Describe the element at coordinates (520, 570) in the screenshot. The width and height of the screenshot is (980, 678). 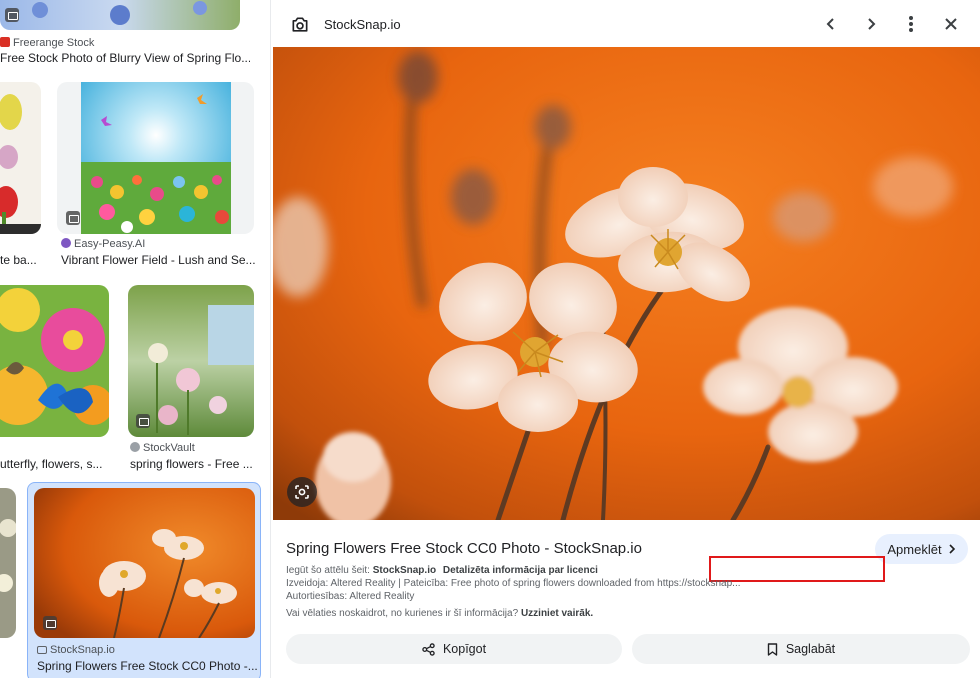
I see `license-details-link: Detalizēta informācija par licenci` at that location.